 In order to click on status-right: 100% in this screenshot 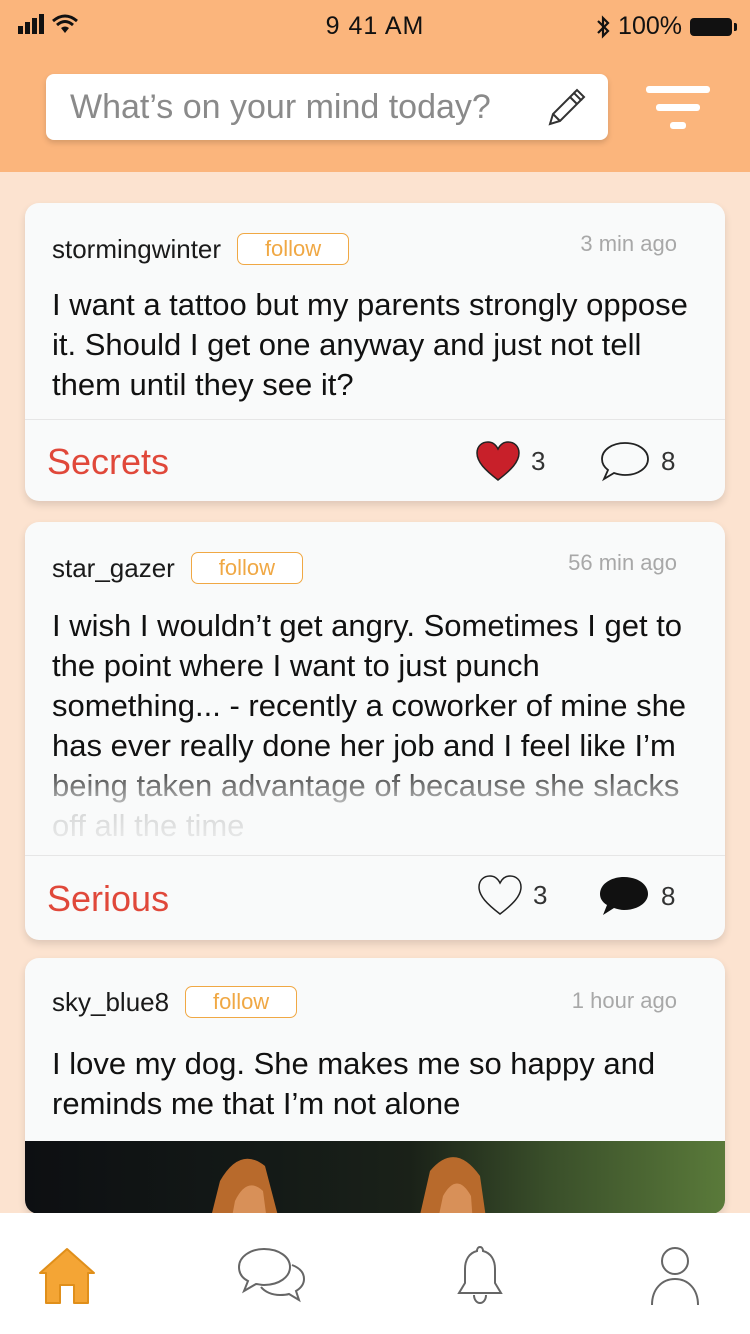, I will do `click(666, 26)`.